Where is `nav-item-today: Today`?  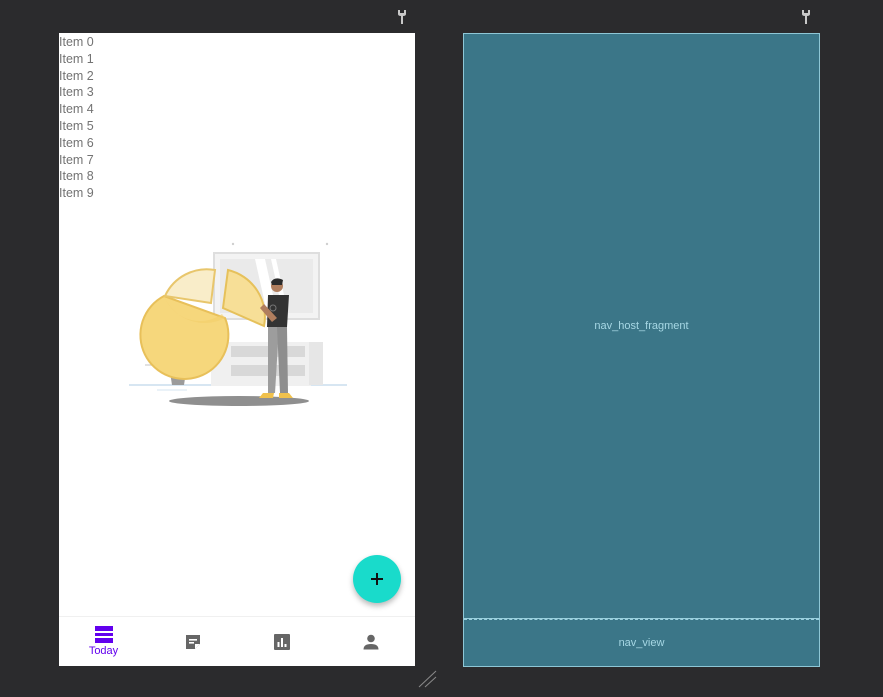
nav-item-today: Today is located at coordinates (103, 641).